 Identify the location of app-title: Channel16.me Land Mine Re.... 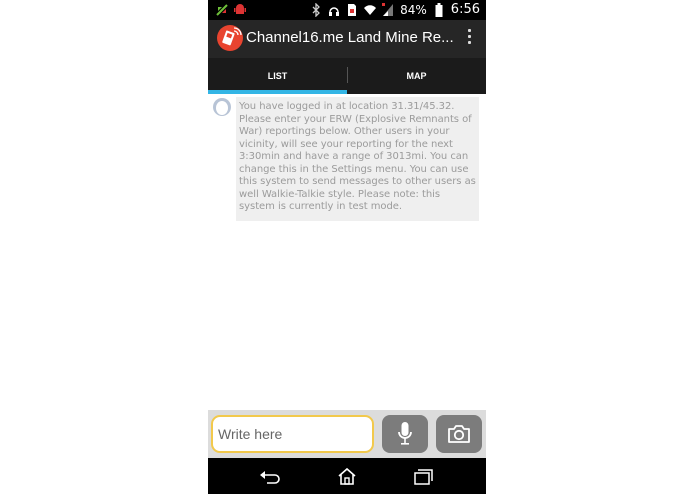
(350, 37).